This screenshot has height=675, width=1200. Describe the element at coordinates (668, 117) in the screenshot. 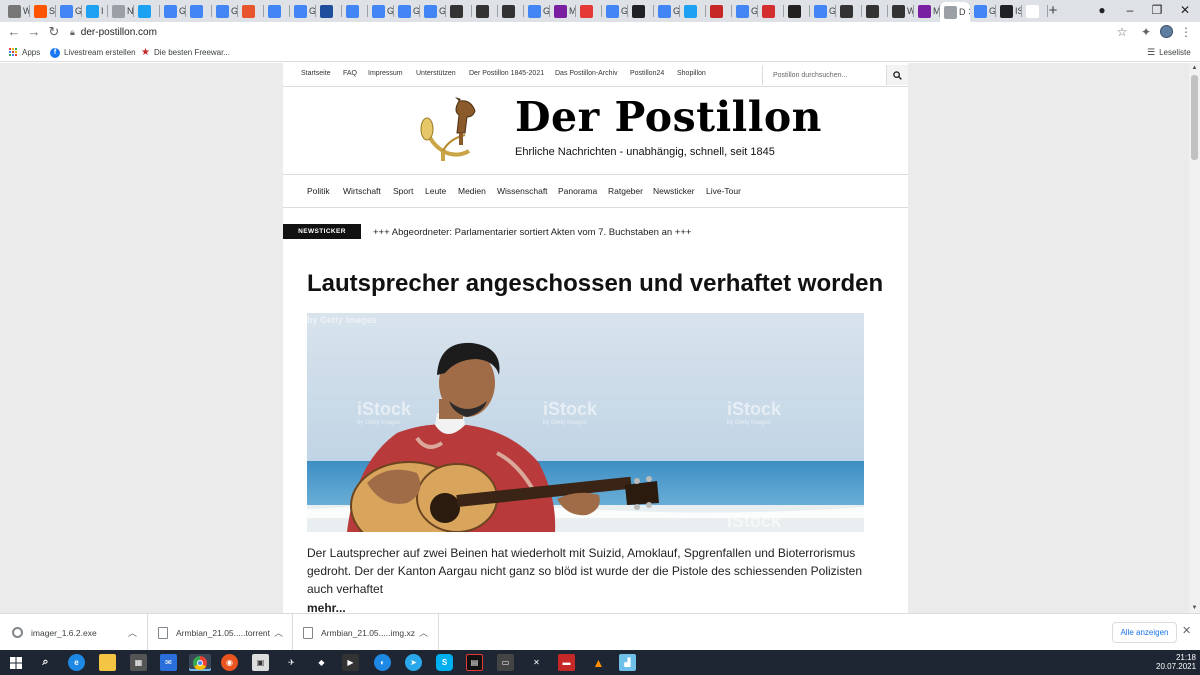

I see `site-logo-title: Der Postillon` at that location.